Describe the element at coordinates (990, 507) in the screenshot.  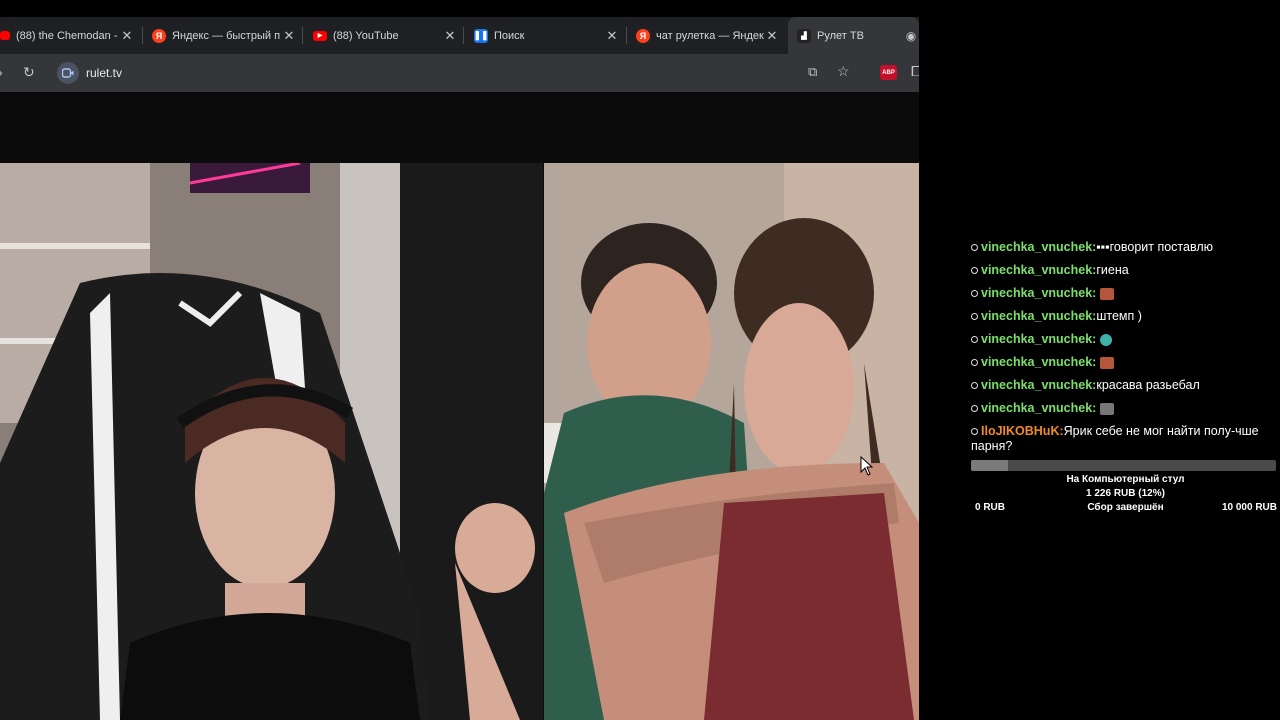
I see `goal-min: 0 RUB` at that location.